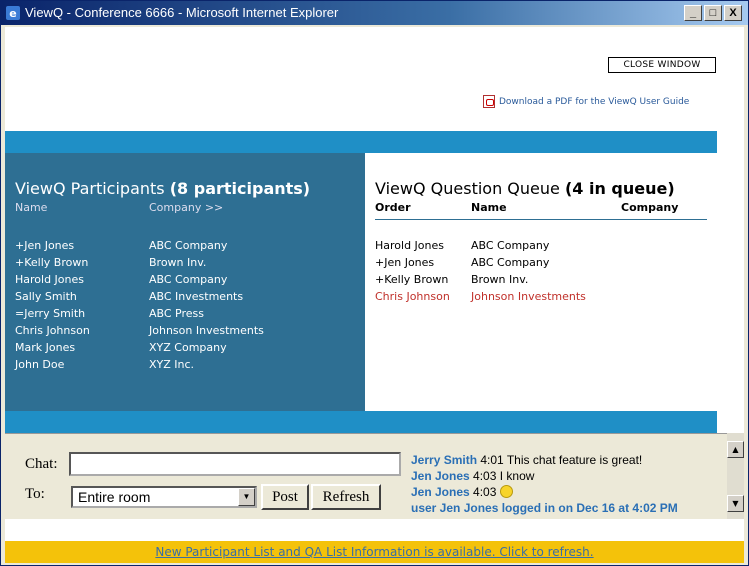  I want to click on participant-row: +Kelly Brown Brown Inv., so click(185, 262).